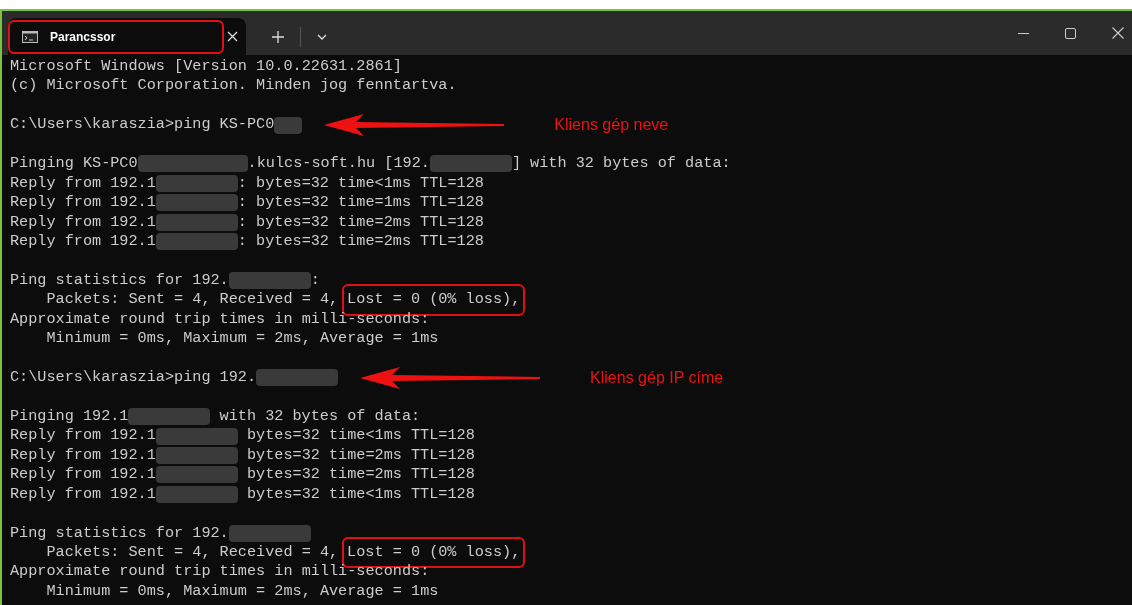 Image resolution: width=1132 pixels, height=605 pixels. I want to click on maximize-icon, so click(1070, 33).